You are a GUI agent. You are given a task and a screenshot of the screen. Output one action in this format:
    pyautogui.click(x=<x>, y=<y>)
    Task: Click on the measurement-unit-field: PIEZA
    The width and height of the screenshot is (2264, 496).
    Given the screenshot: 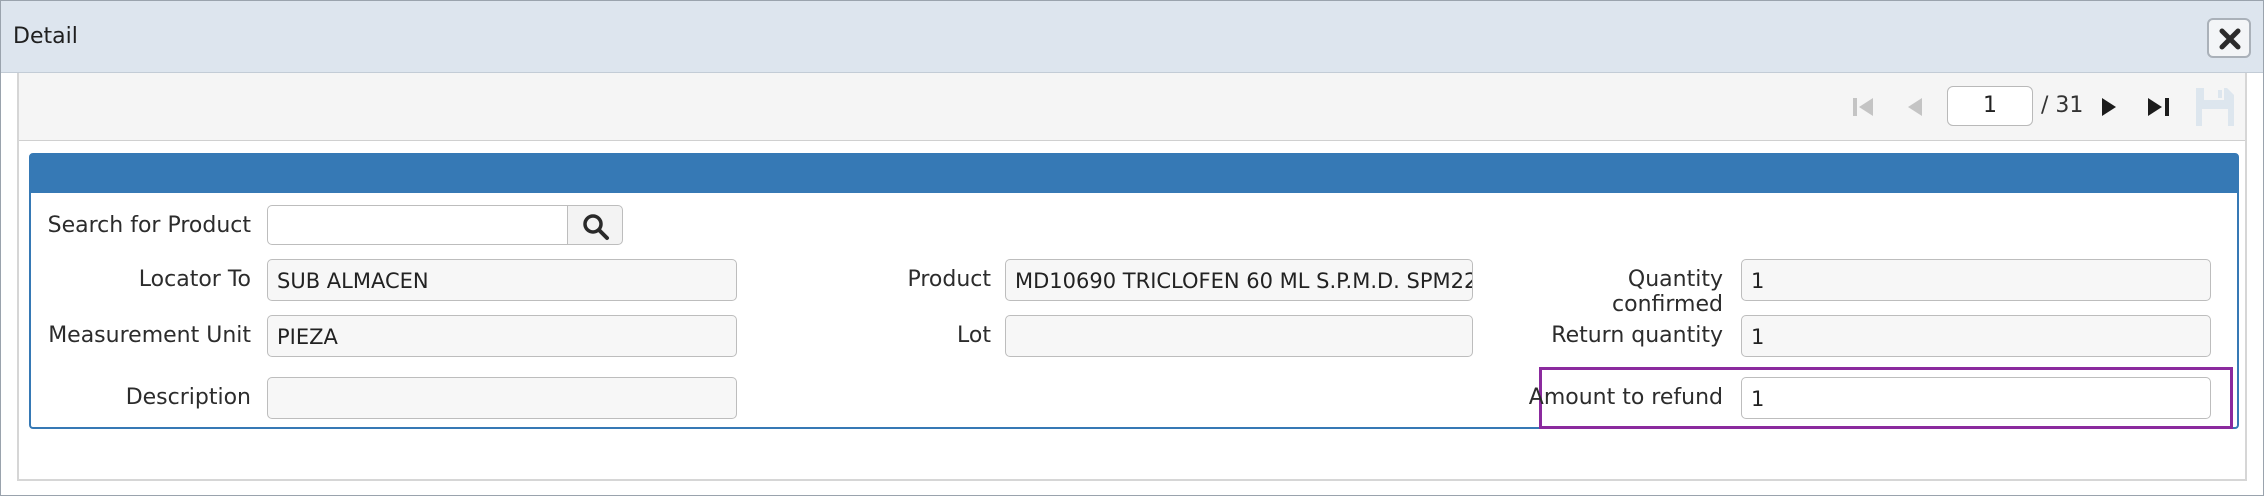 What is the action you would take?
    pyautogui.click(x=502, y=336)
    